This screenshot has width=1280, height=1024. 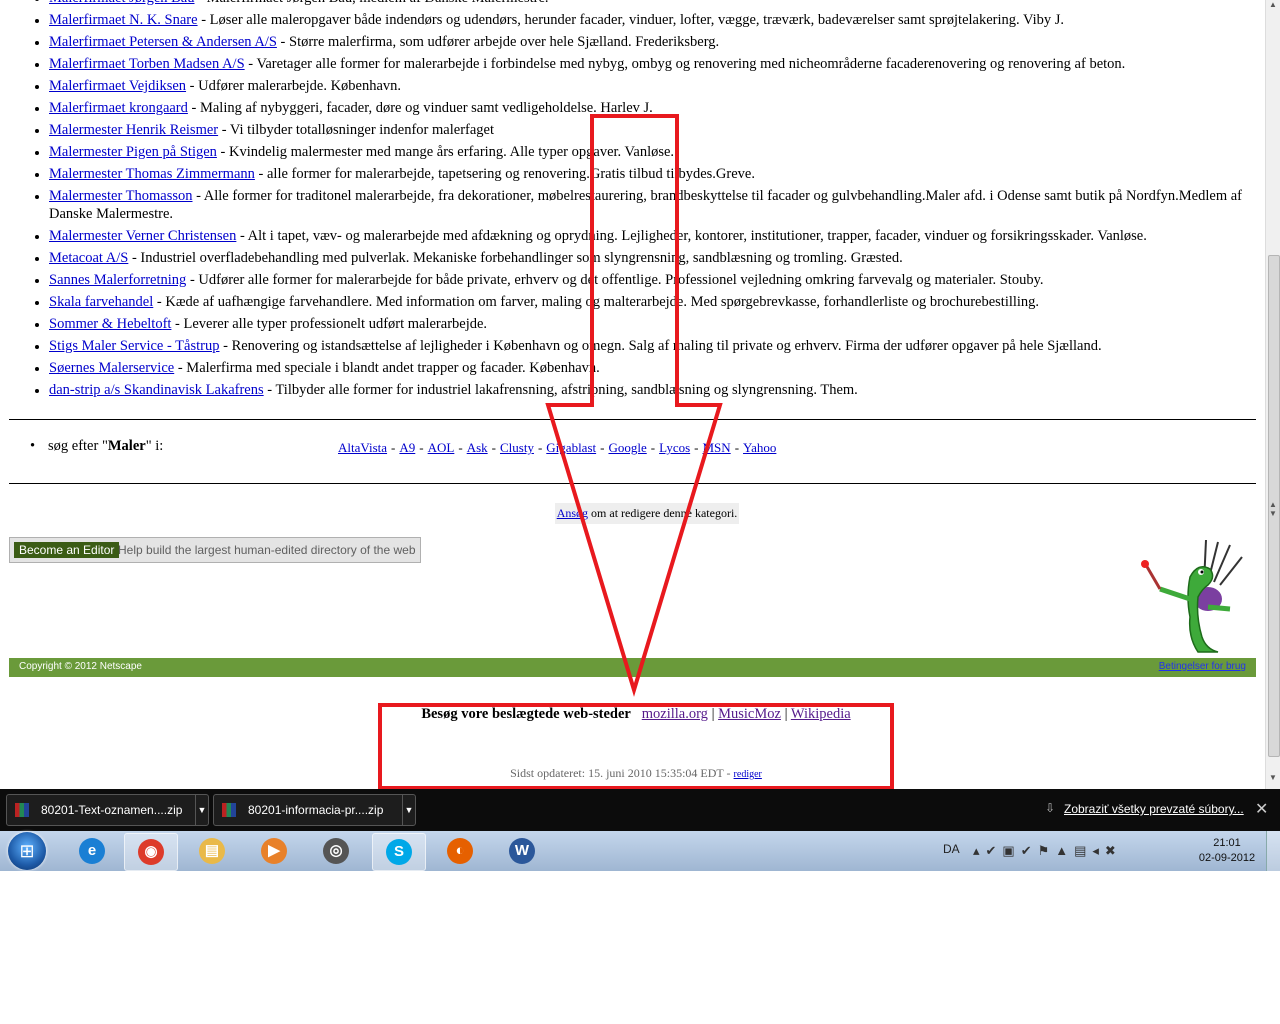 I want to click on clock-time: 21:01, so click(x=1227, y=843).